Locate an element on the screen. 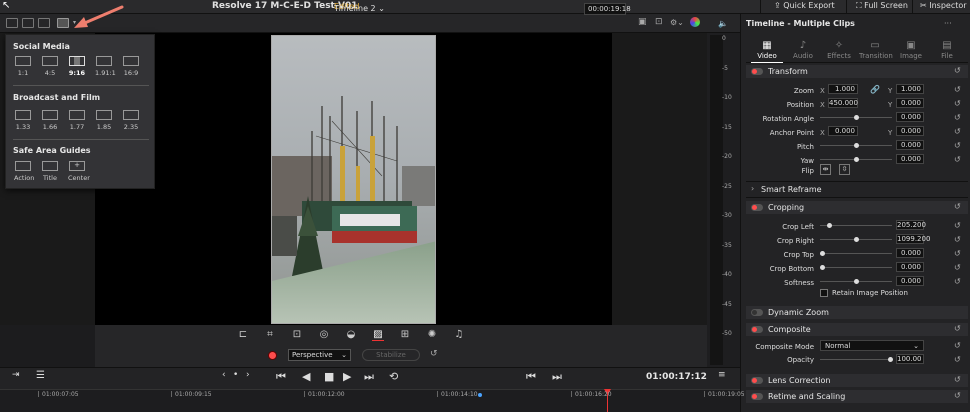 This screenshot has width=970, height=412. crop-icon: ⊏ is located at coordinates (243, 335).